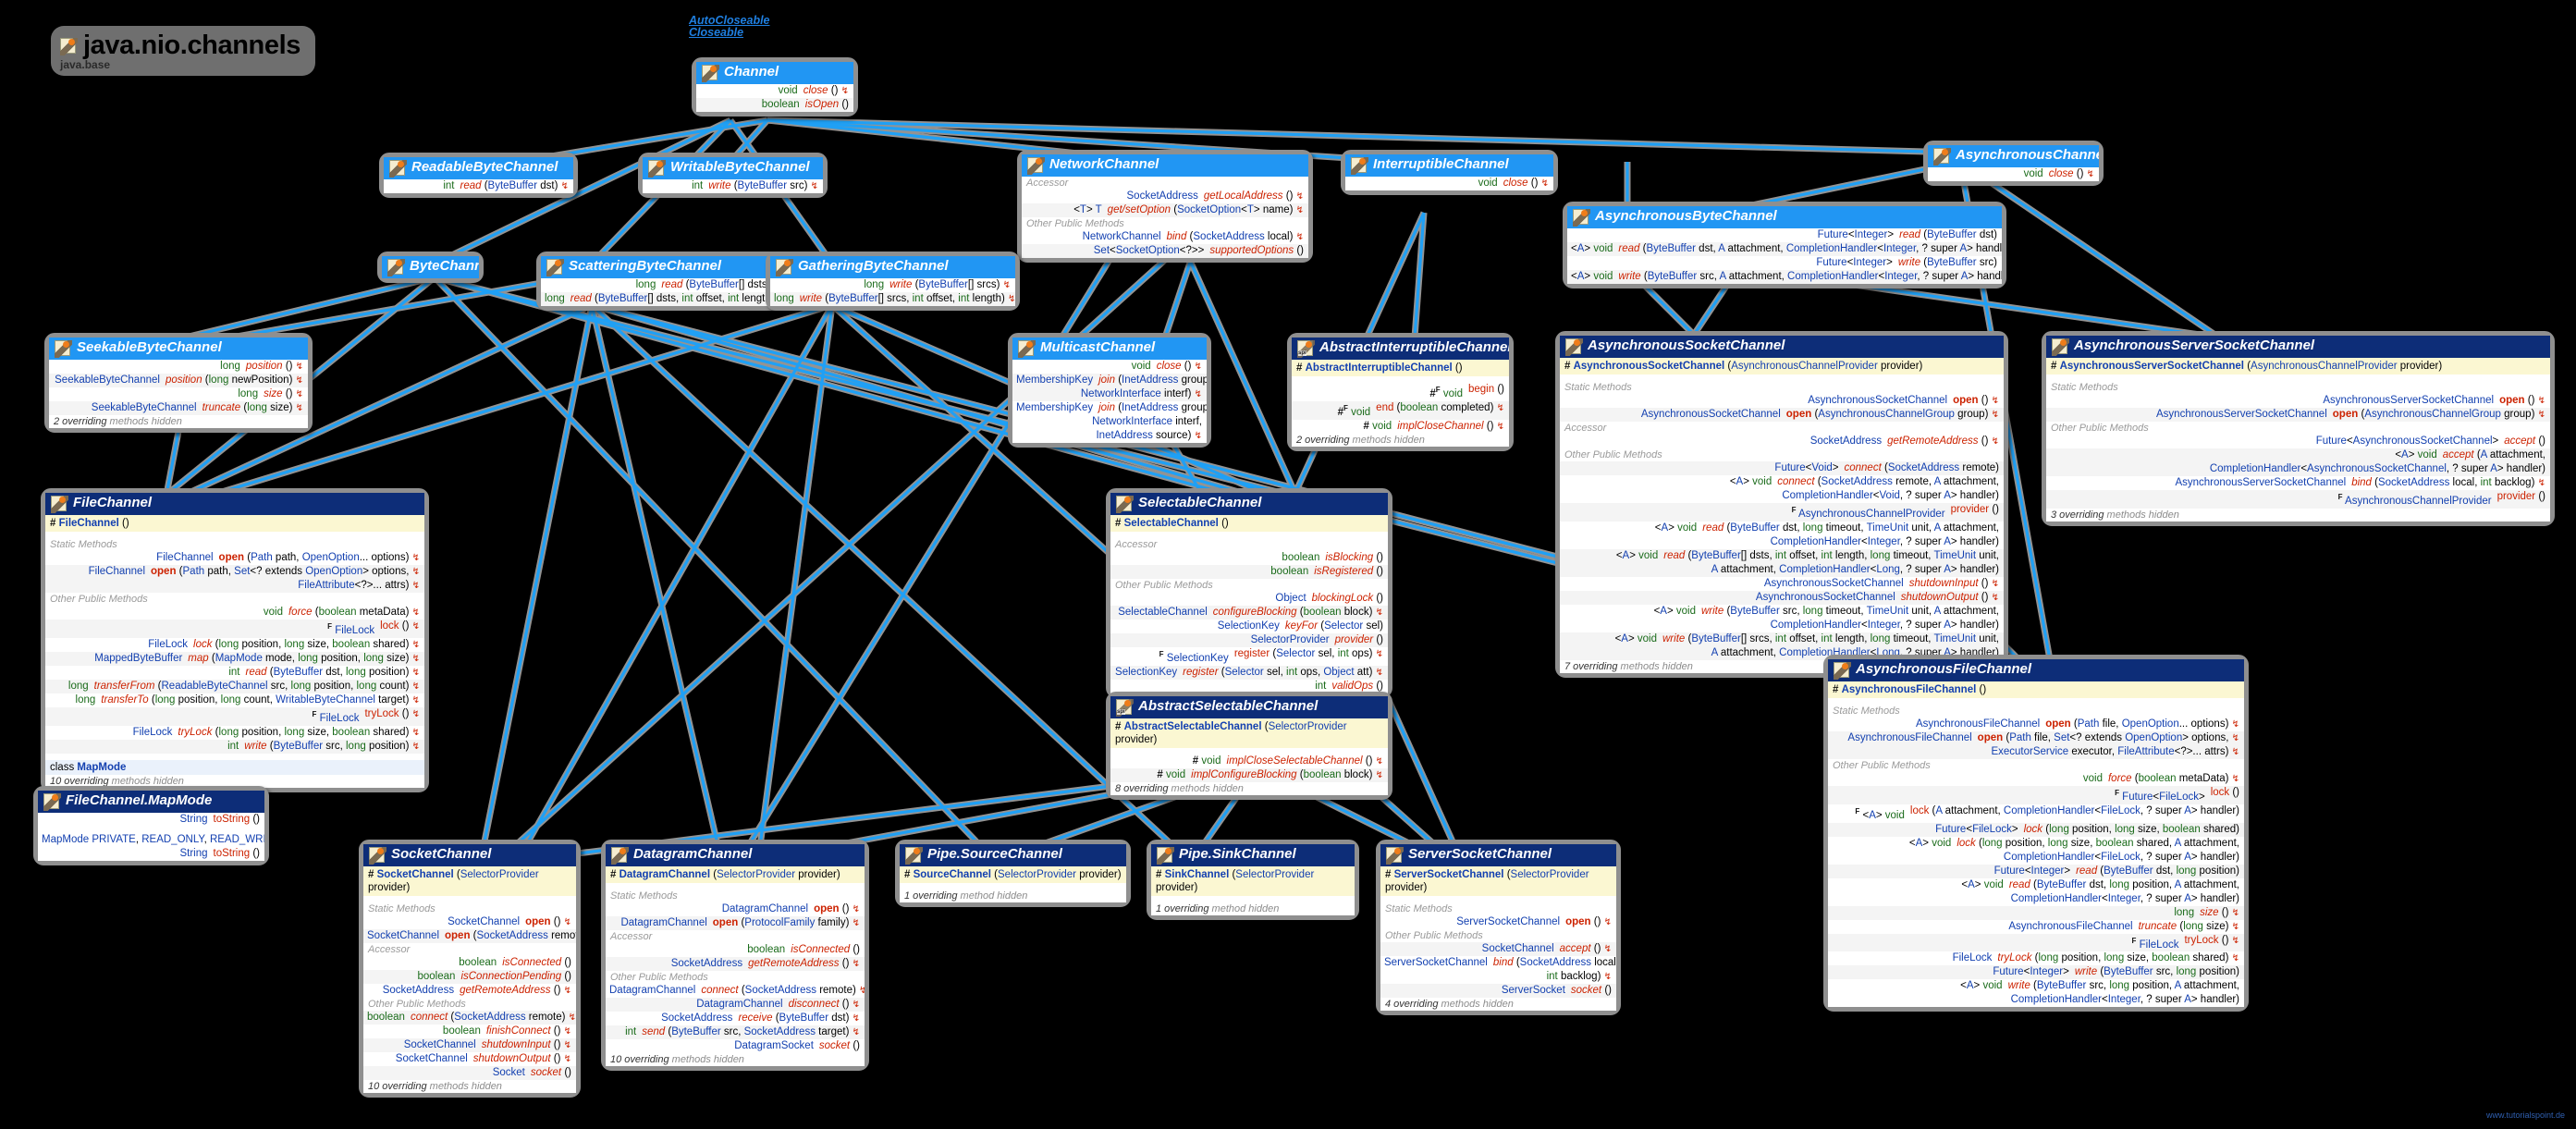  What do you see at coordinates (234, 629) in the screenshot?
I see `member-row: F FileLock lock () ↯` at bounding box center [234, 629].